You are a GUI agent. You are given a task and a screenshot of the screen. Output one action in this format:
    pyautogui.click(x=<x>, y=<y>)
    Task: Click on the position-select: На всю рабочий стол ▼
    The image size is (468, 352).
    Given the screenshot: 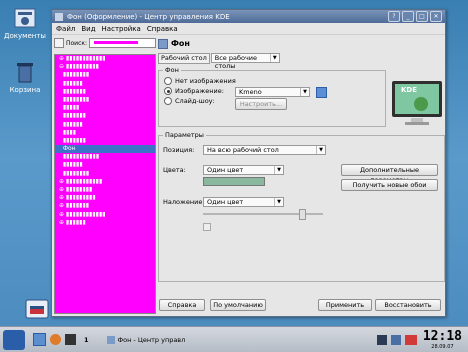 What is the action you would take?
    pyautogui.click(x=264, y=150)
    